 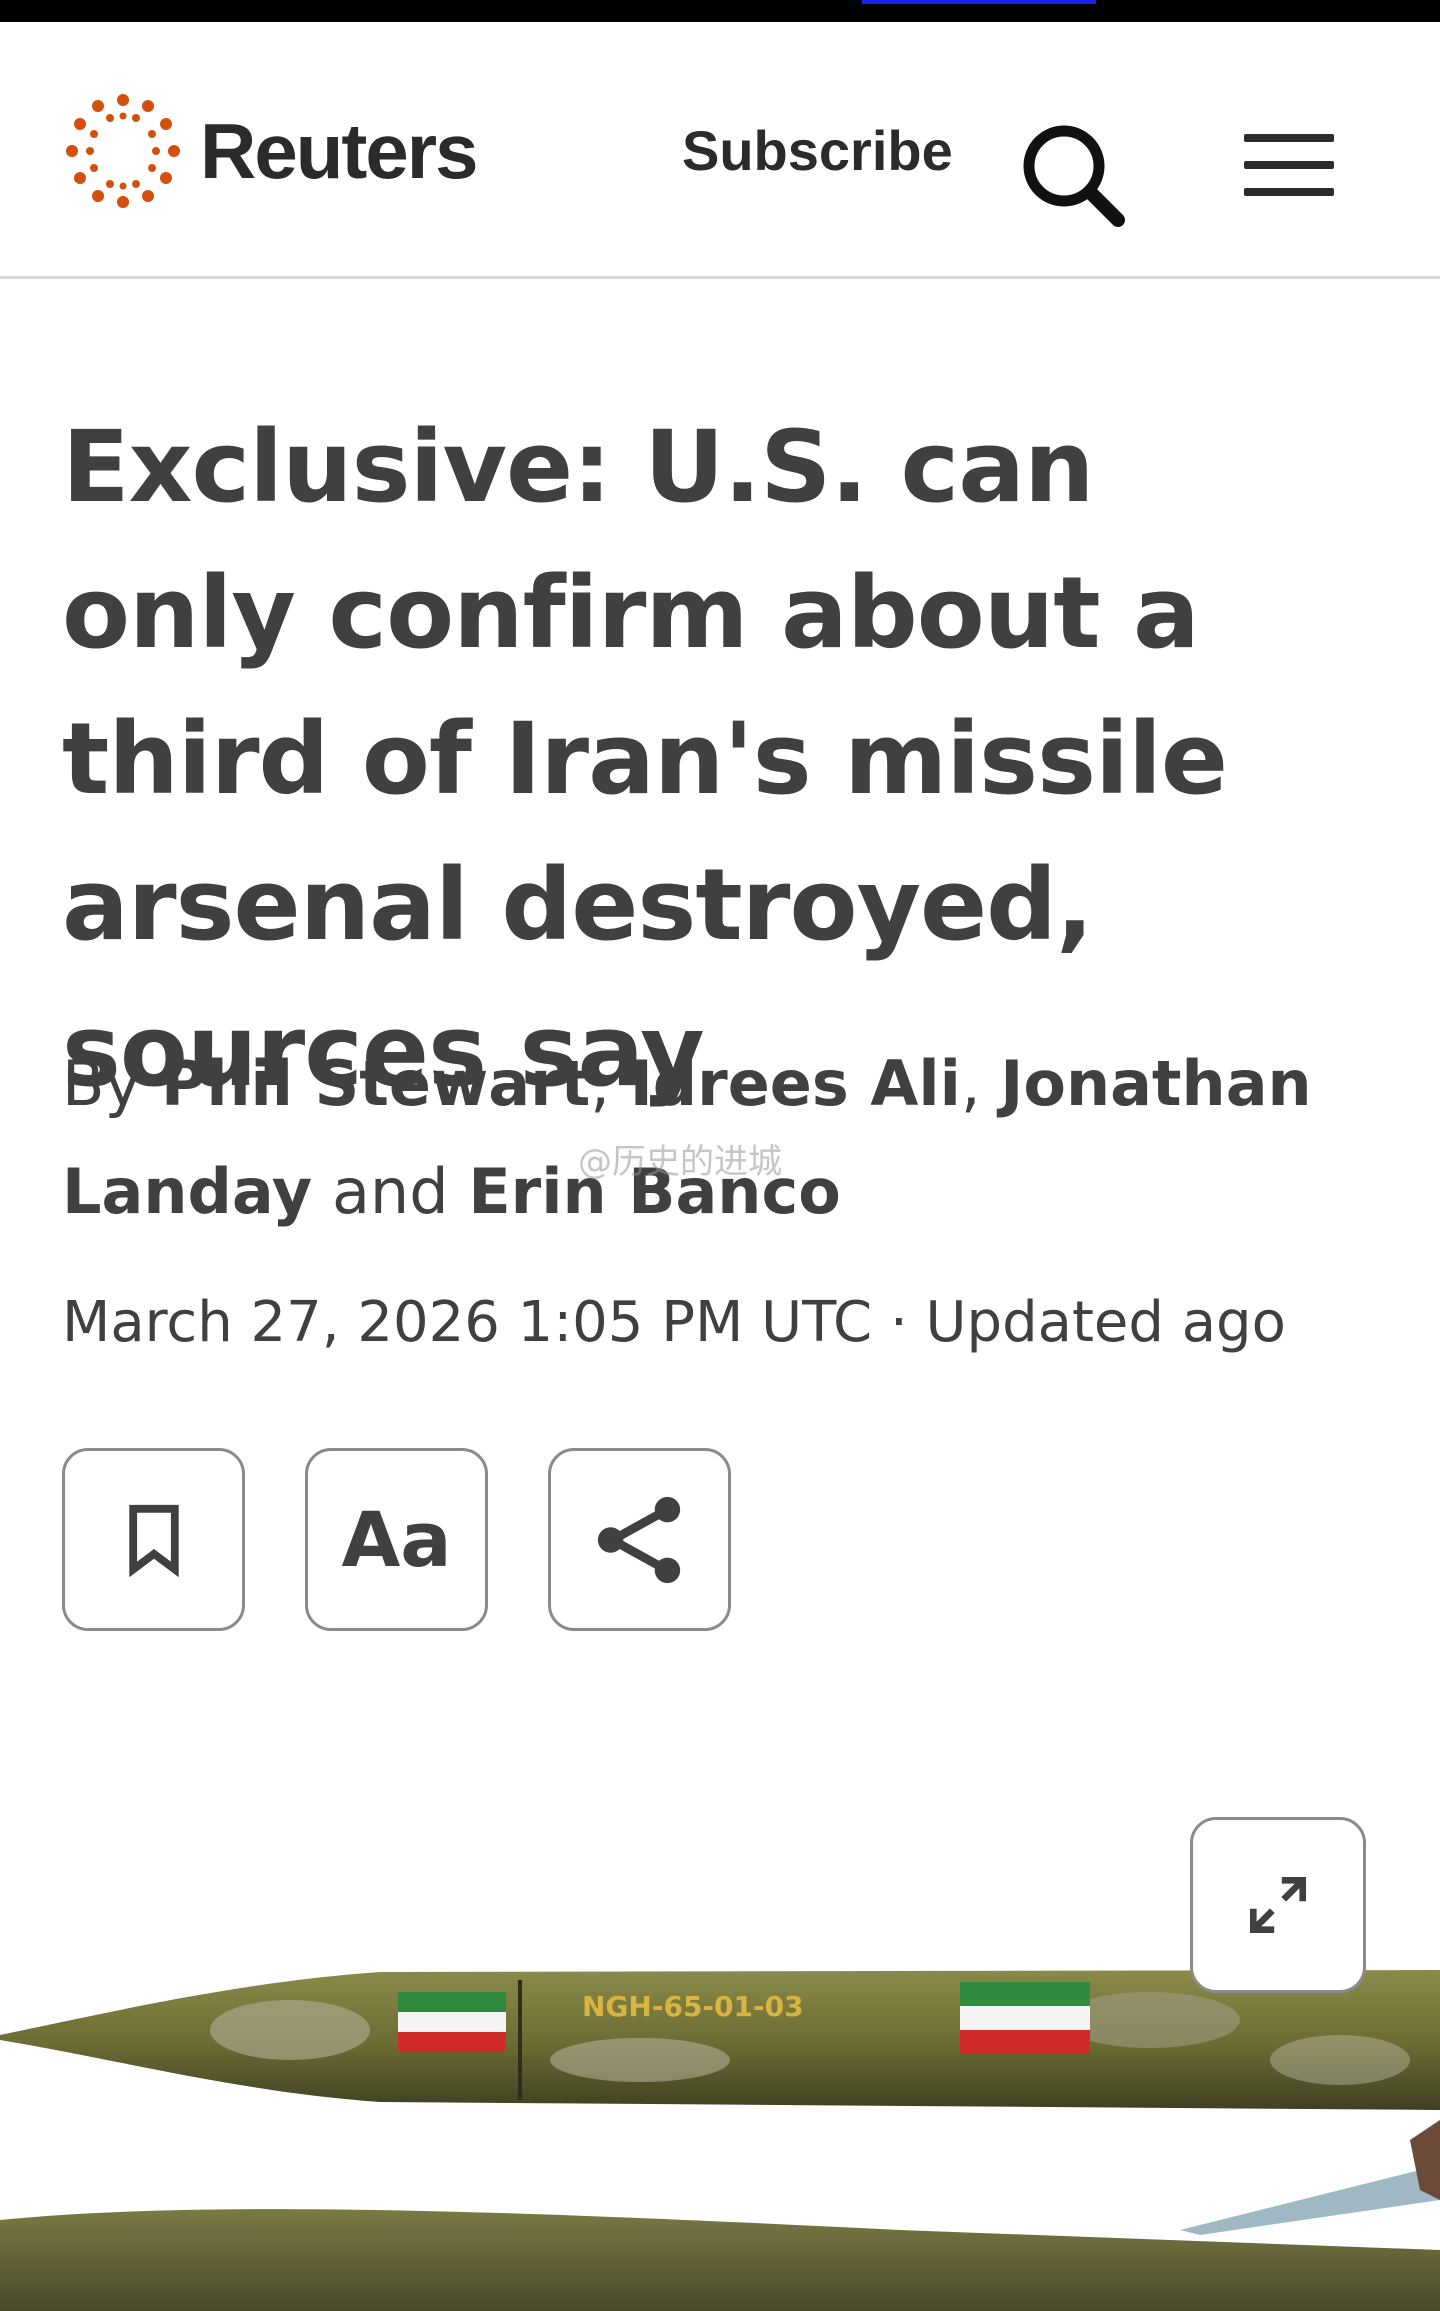 I want to click on article-dateline: March 27, 2026 1:05 PM UTC · Updated ago, so click(x=674, y=1322).